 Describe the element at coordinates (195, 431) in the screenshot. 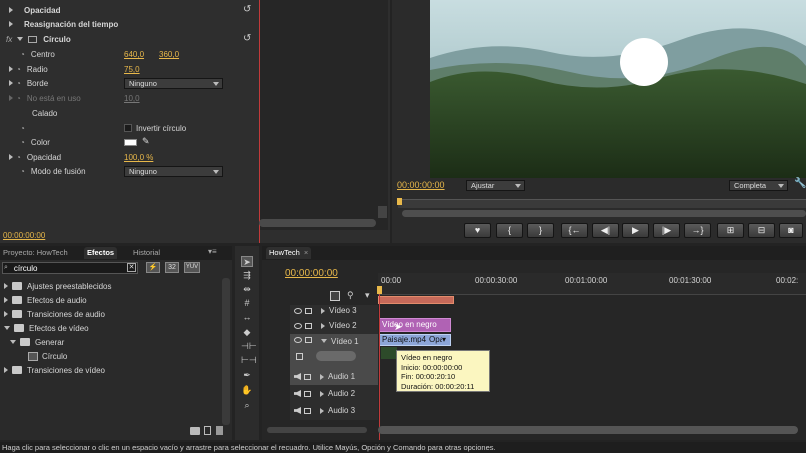

I see `new-bin-icon` at that location.